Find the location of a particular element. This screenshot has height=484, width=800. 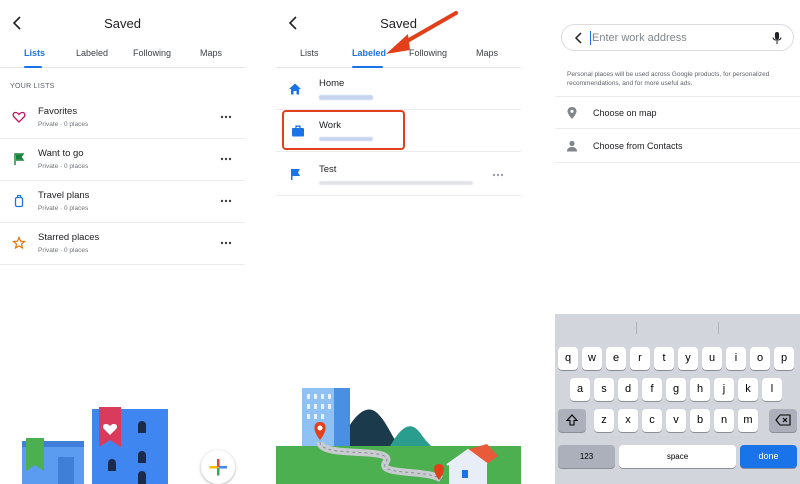

list-title: Travel plans is located at coordinates (64, 195).